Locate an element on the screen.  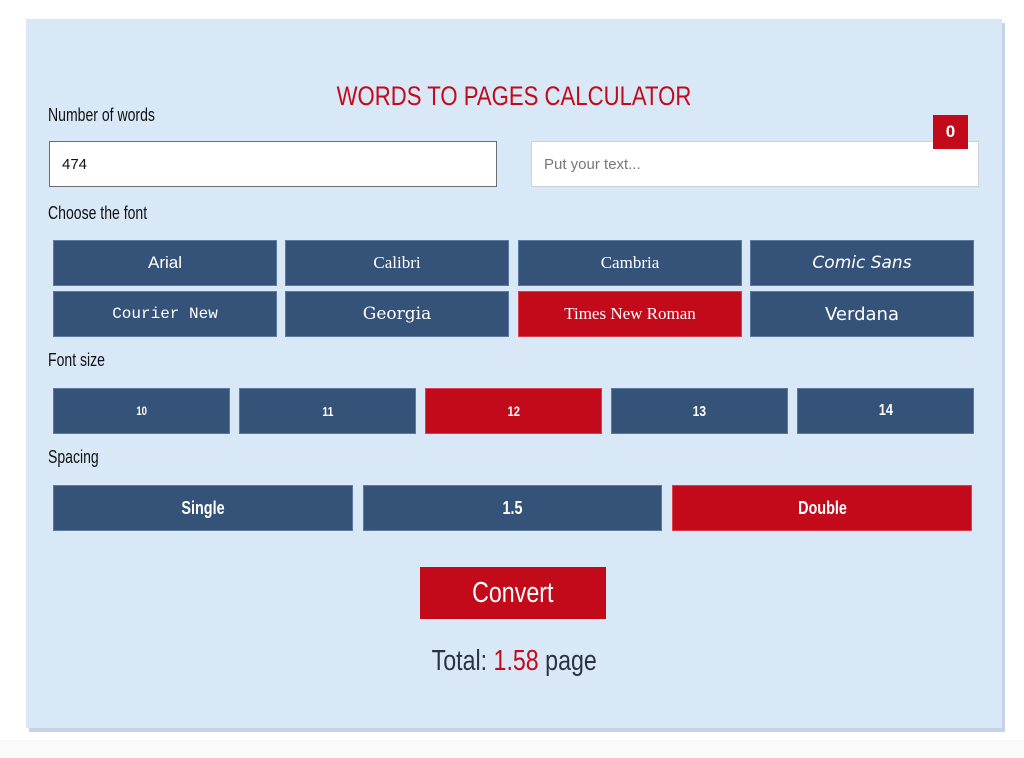
words-input: 474 is located at coordinates (273, 164).